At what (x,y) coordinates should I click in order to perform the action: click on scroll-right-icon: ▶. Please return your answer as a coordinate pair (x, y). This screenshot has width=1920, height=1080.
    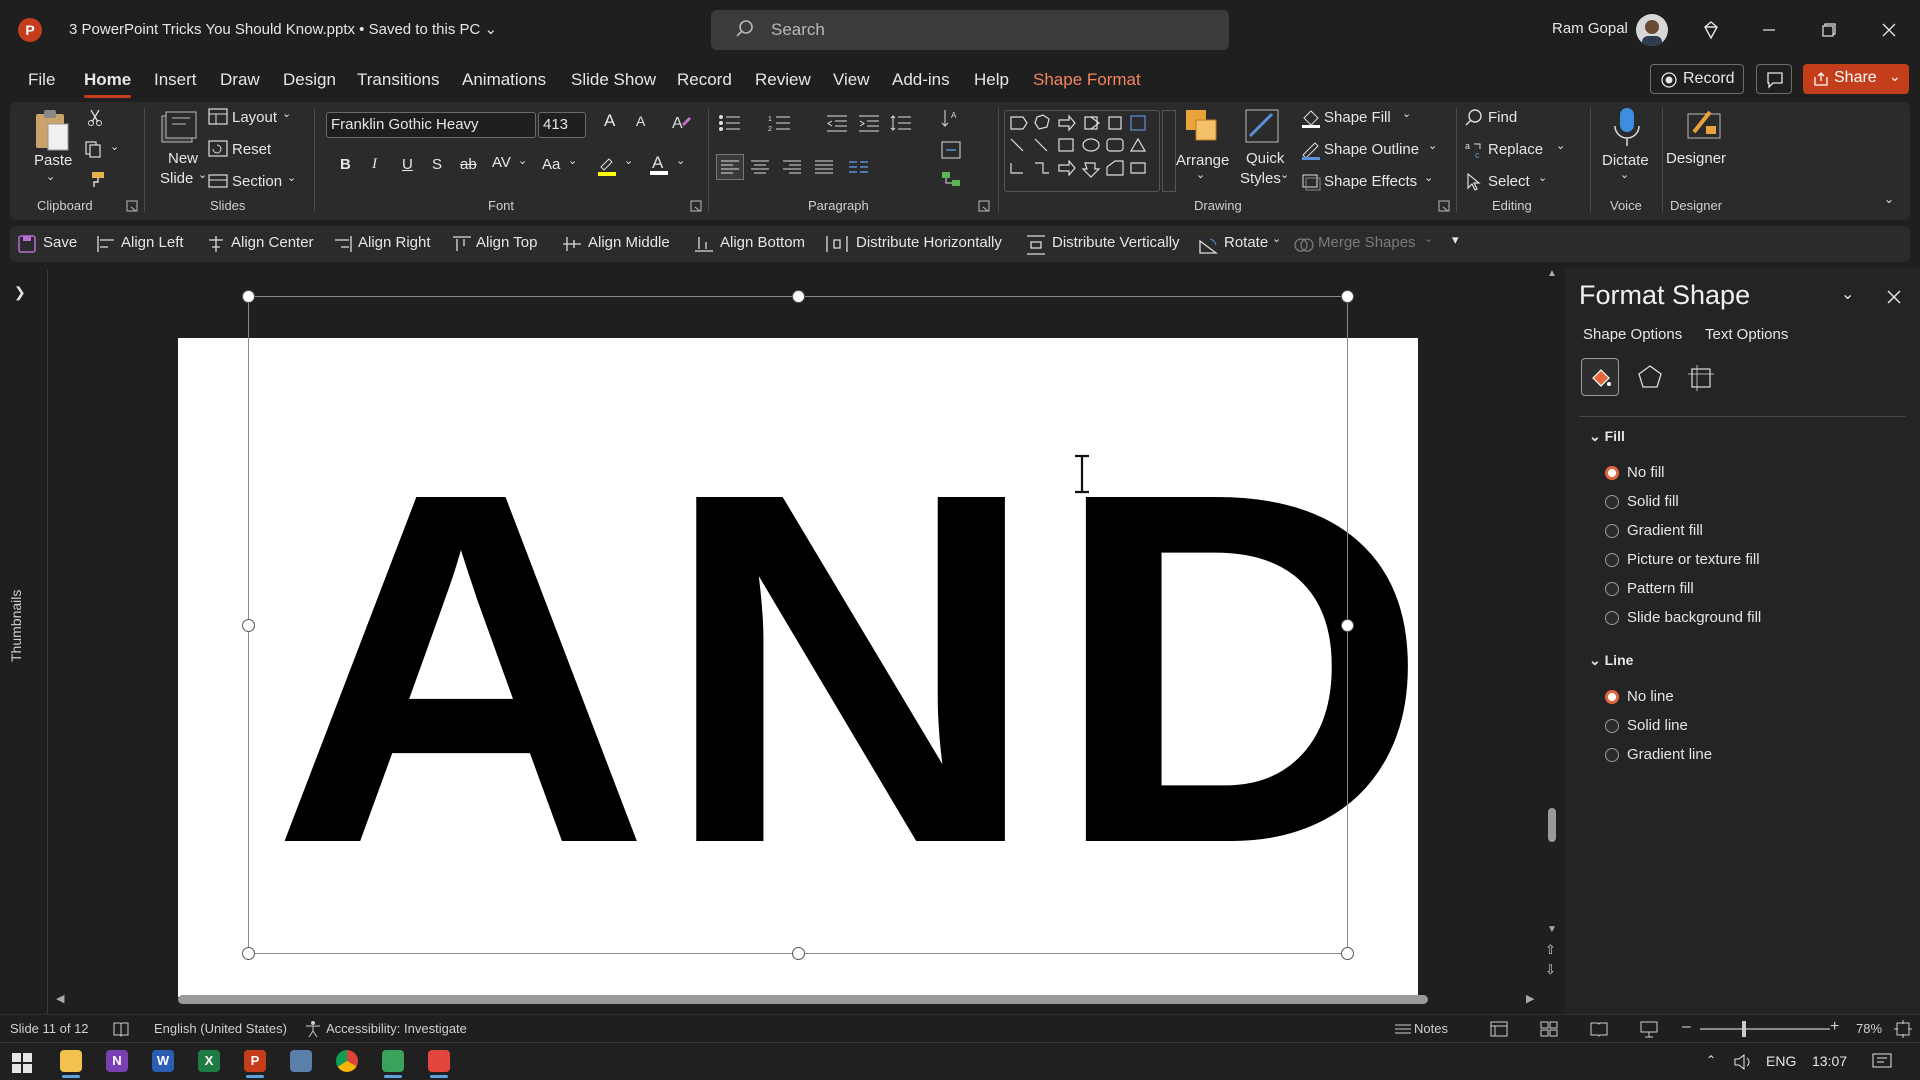
    Looking at the image, I should click on (1530, 998).